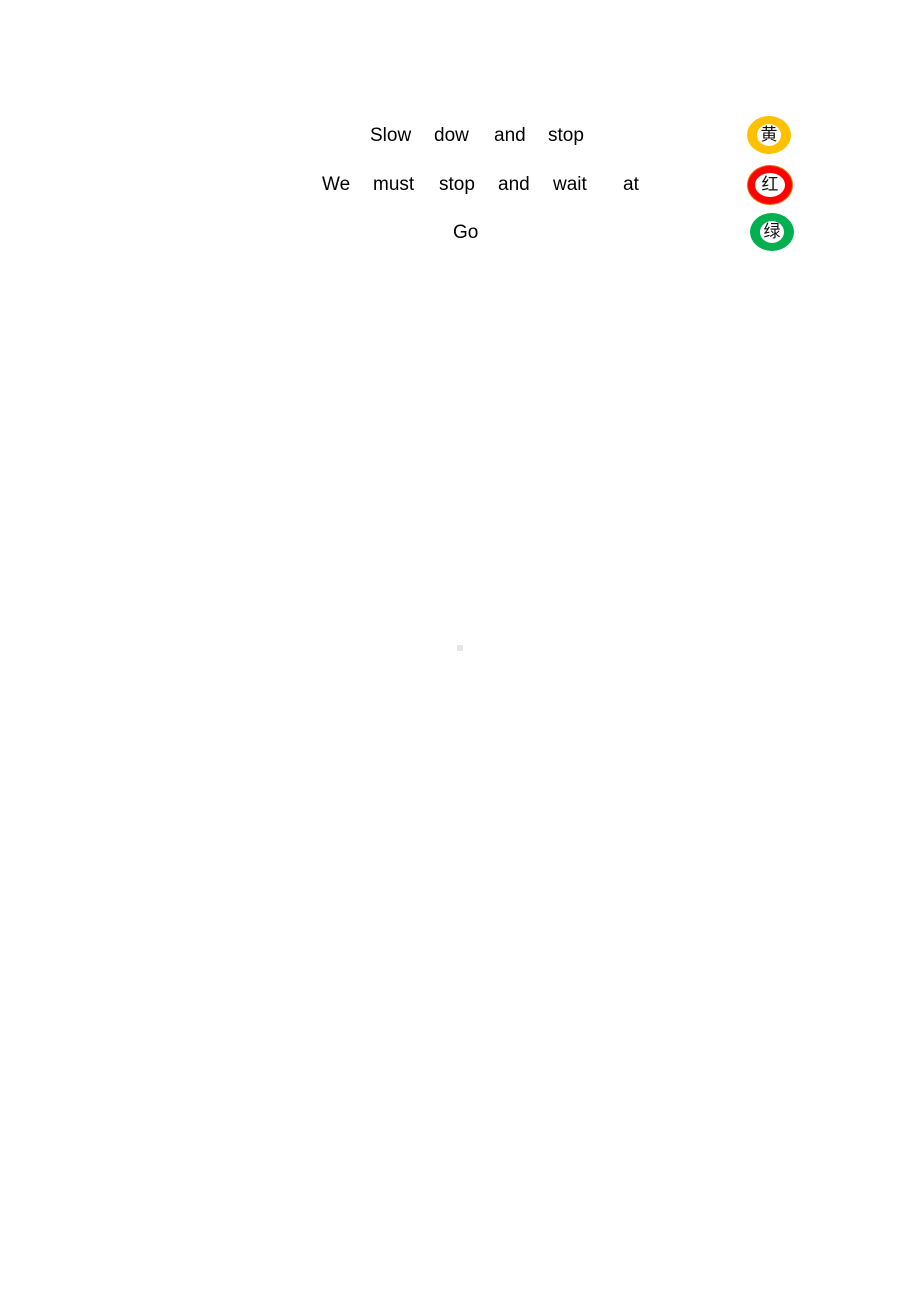 This screenshot has height=1302, width=920. I want to click on yellow-light-icon: 黄, so click(769, 135).